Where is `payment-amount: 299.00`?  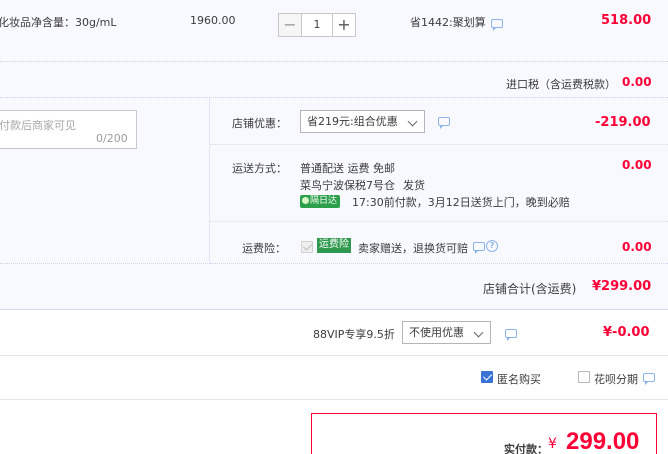 payment-amount: 299.00 is located at coordinates (603, 441).